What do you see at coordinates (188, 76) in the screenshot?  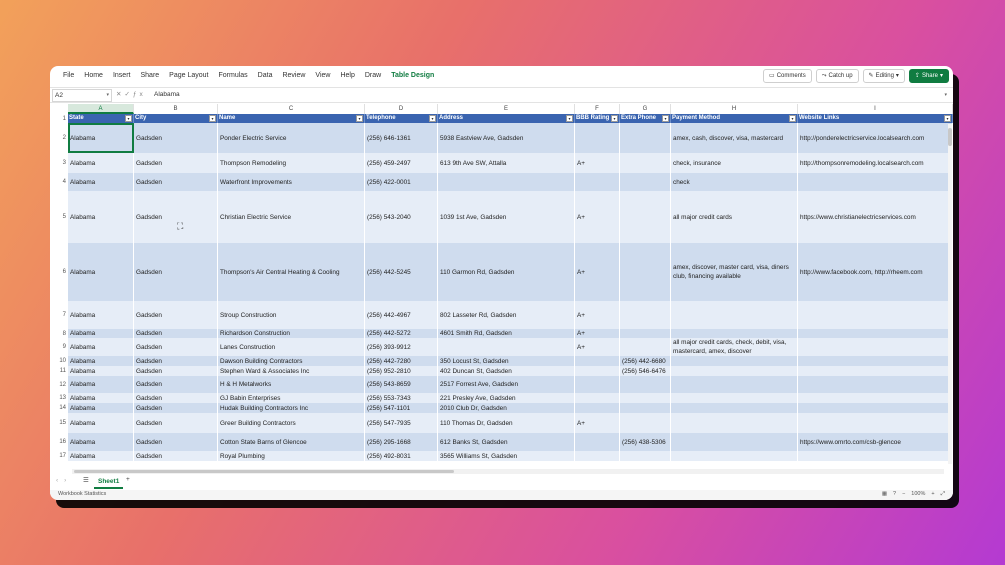 I see `menu-page-layout: Page Layout` at bounding box center [188, 76].